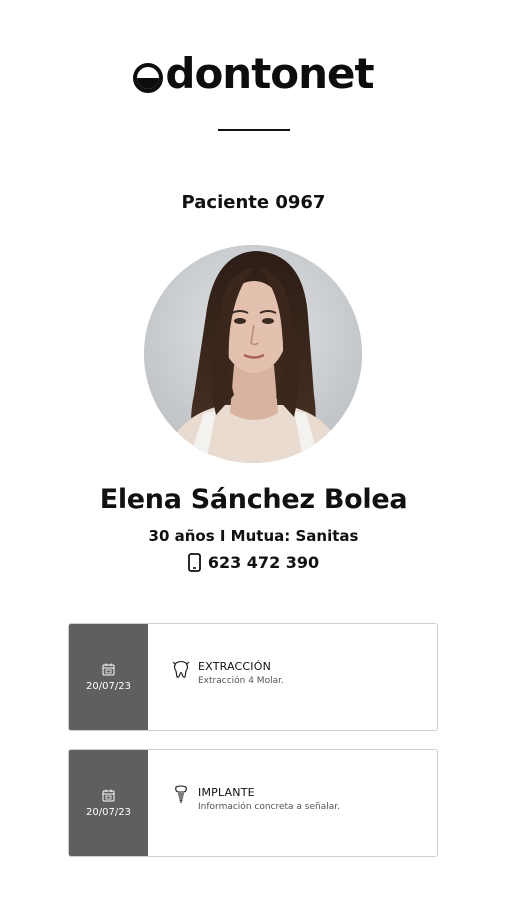 This screenshot has width=507, height=900. What do you see at coordinates (269, 73) in the screenshot?
I see `logo-text: dontonet` at bounding box center [269, 73].